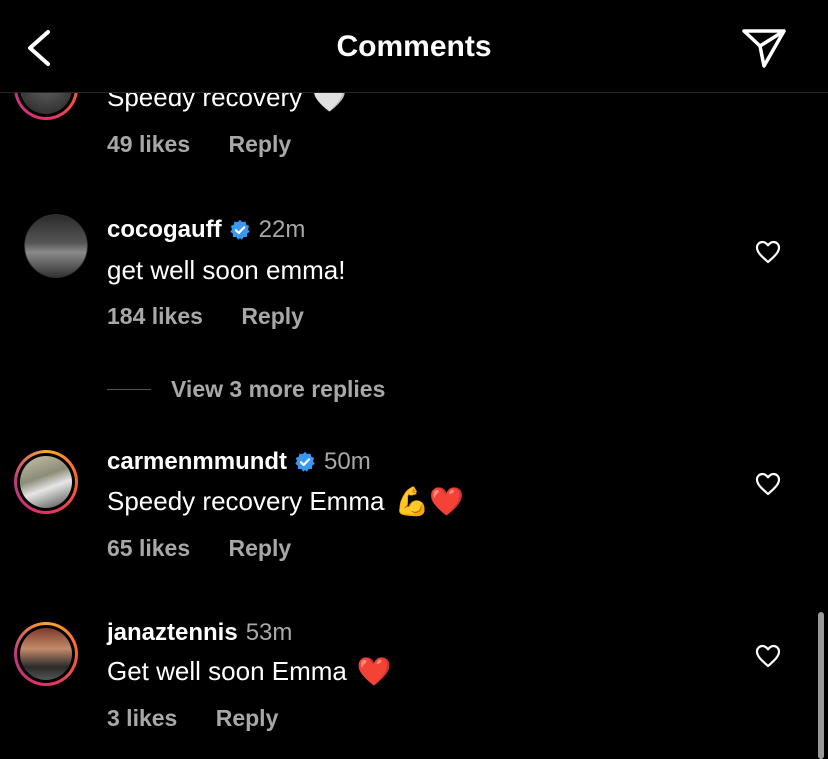  I want to click on timestamp: 22m, so click(282, 229).